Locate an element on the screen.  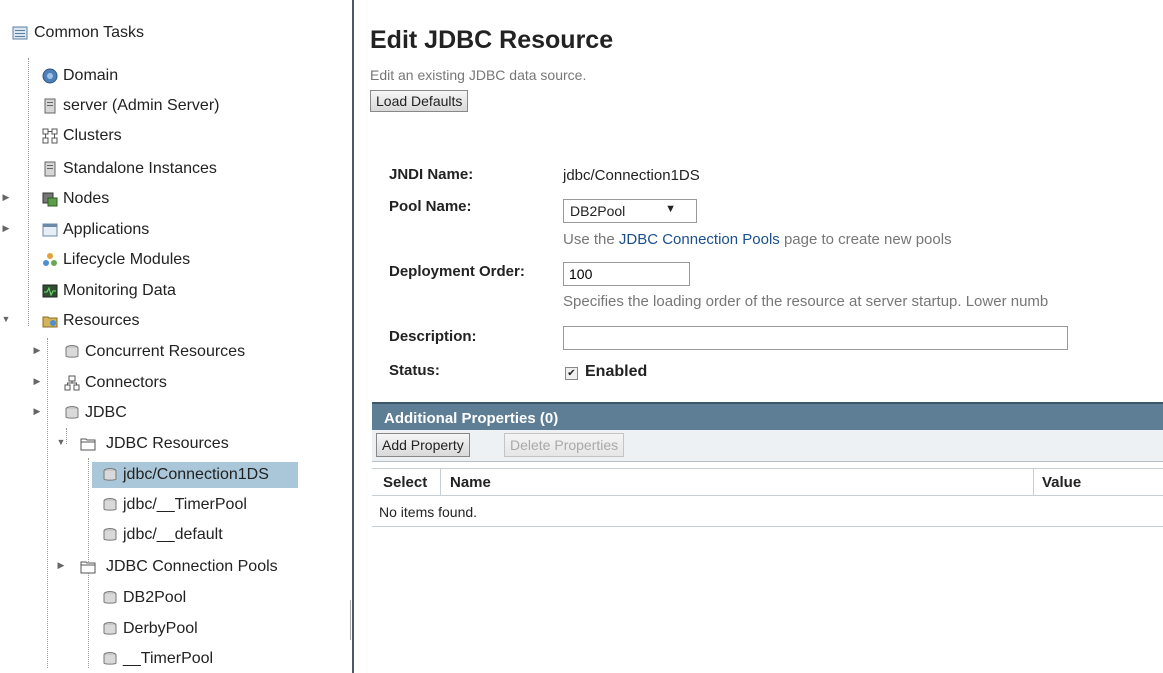
connectors-icon is located at coordinates (72, 383).